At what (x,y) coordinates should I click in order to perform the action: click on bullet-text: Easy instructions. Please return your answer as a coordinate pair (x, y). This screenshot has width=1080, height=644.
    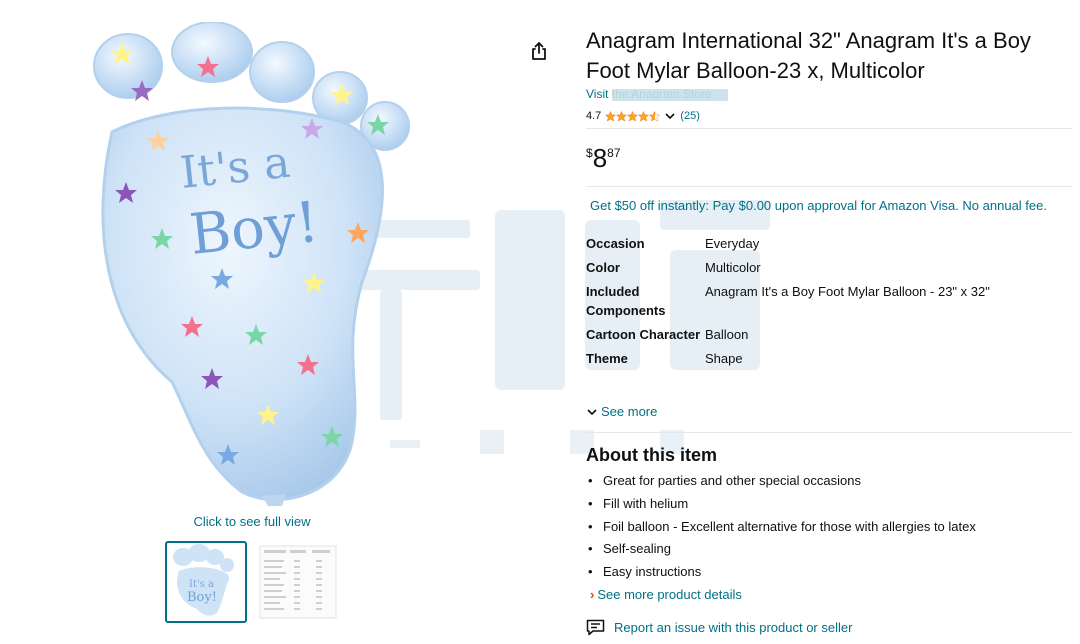
    Looking at the image, I should click on (652, 572).